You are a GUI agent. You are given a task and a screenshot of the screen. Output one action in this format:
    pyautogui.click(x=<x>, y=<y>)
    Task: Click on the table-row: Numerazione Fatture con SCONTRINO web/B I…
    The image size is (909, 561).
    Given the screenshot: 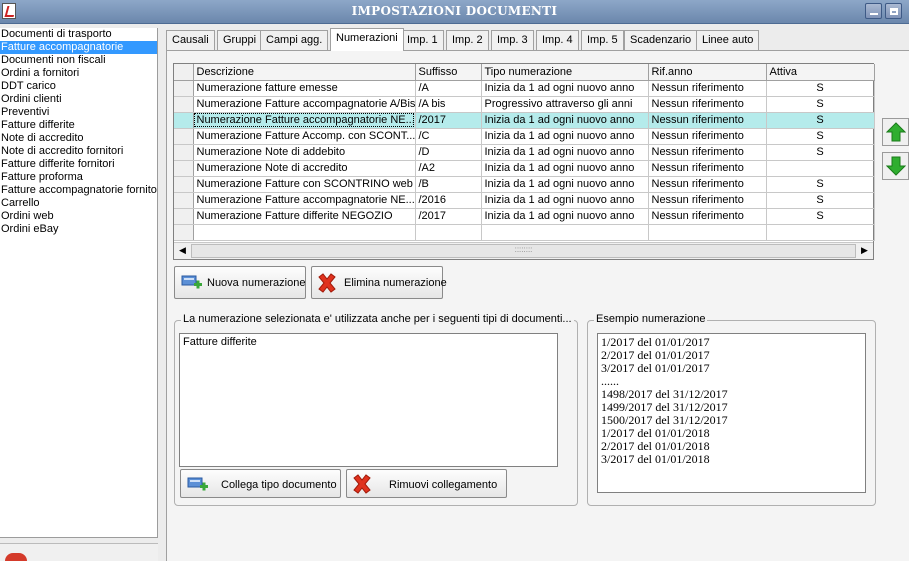 What is the action you would take?
    pyautogui.click(x=524, y=184)
    